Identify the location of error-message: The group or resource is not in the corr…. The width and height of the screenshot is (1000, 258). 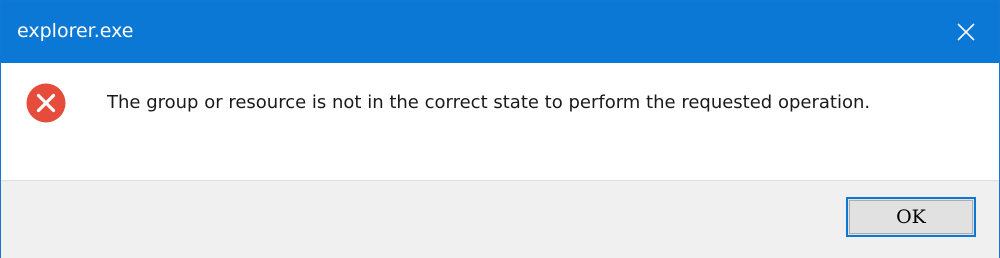
(489, 102).